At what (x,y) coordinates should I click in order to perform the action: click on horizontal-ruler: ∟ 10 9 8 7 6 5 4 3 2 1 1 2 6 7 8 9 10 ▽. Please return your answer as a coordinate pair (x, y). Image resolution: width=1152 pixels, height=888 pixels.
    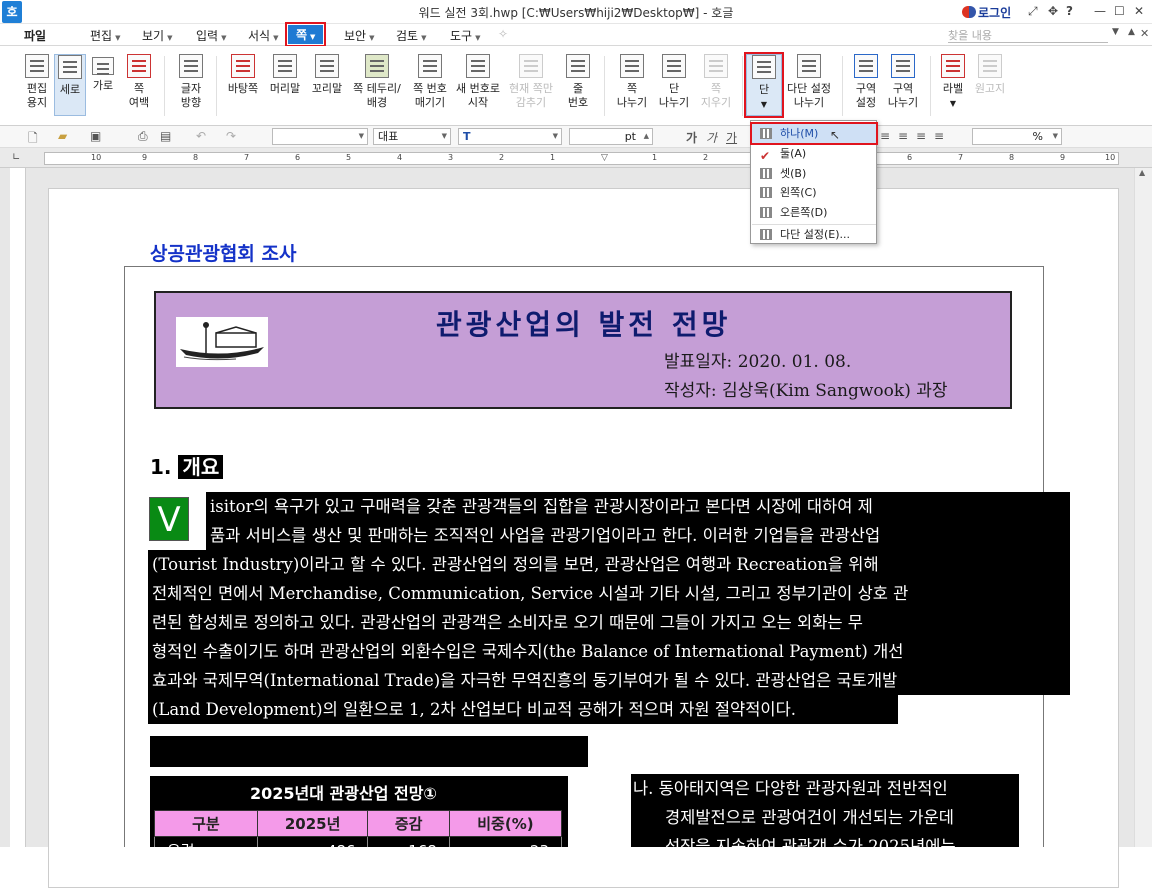
    Looking at the image, I should click on (576, 158).